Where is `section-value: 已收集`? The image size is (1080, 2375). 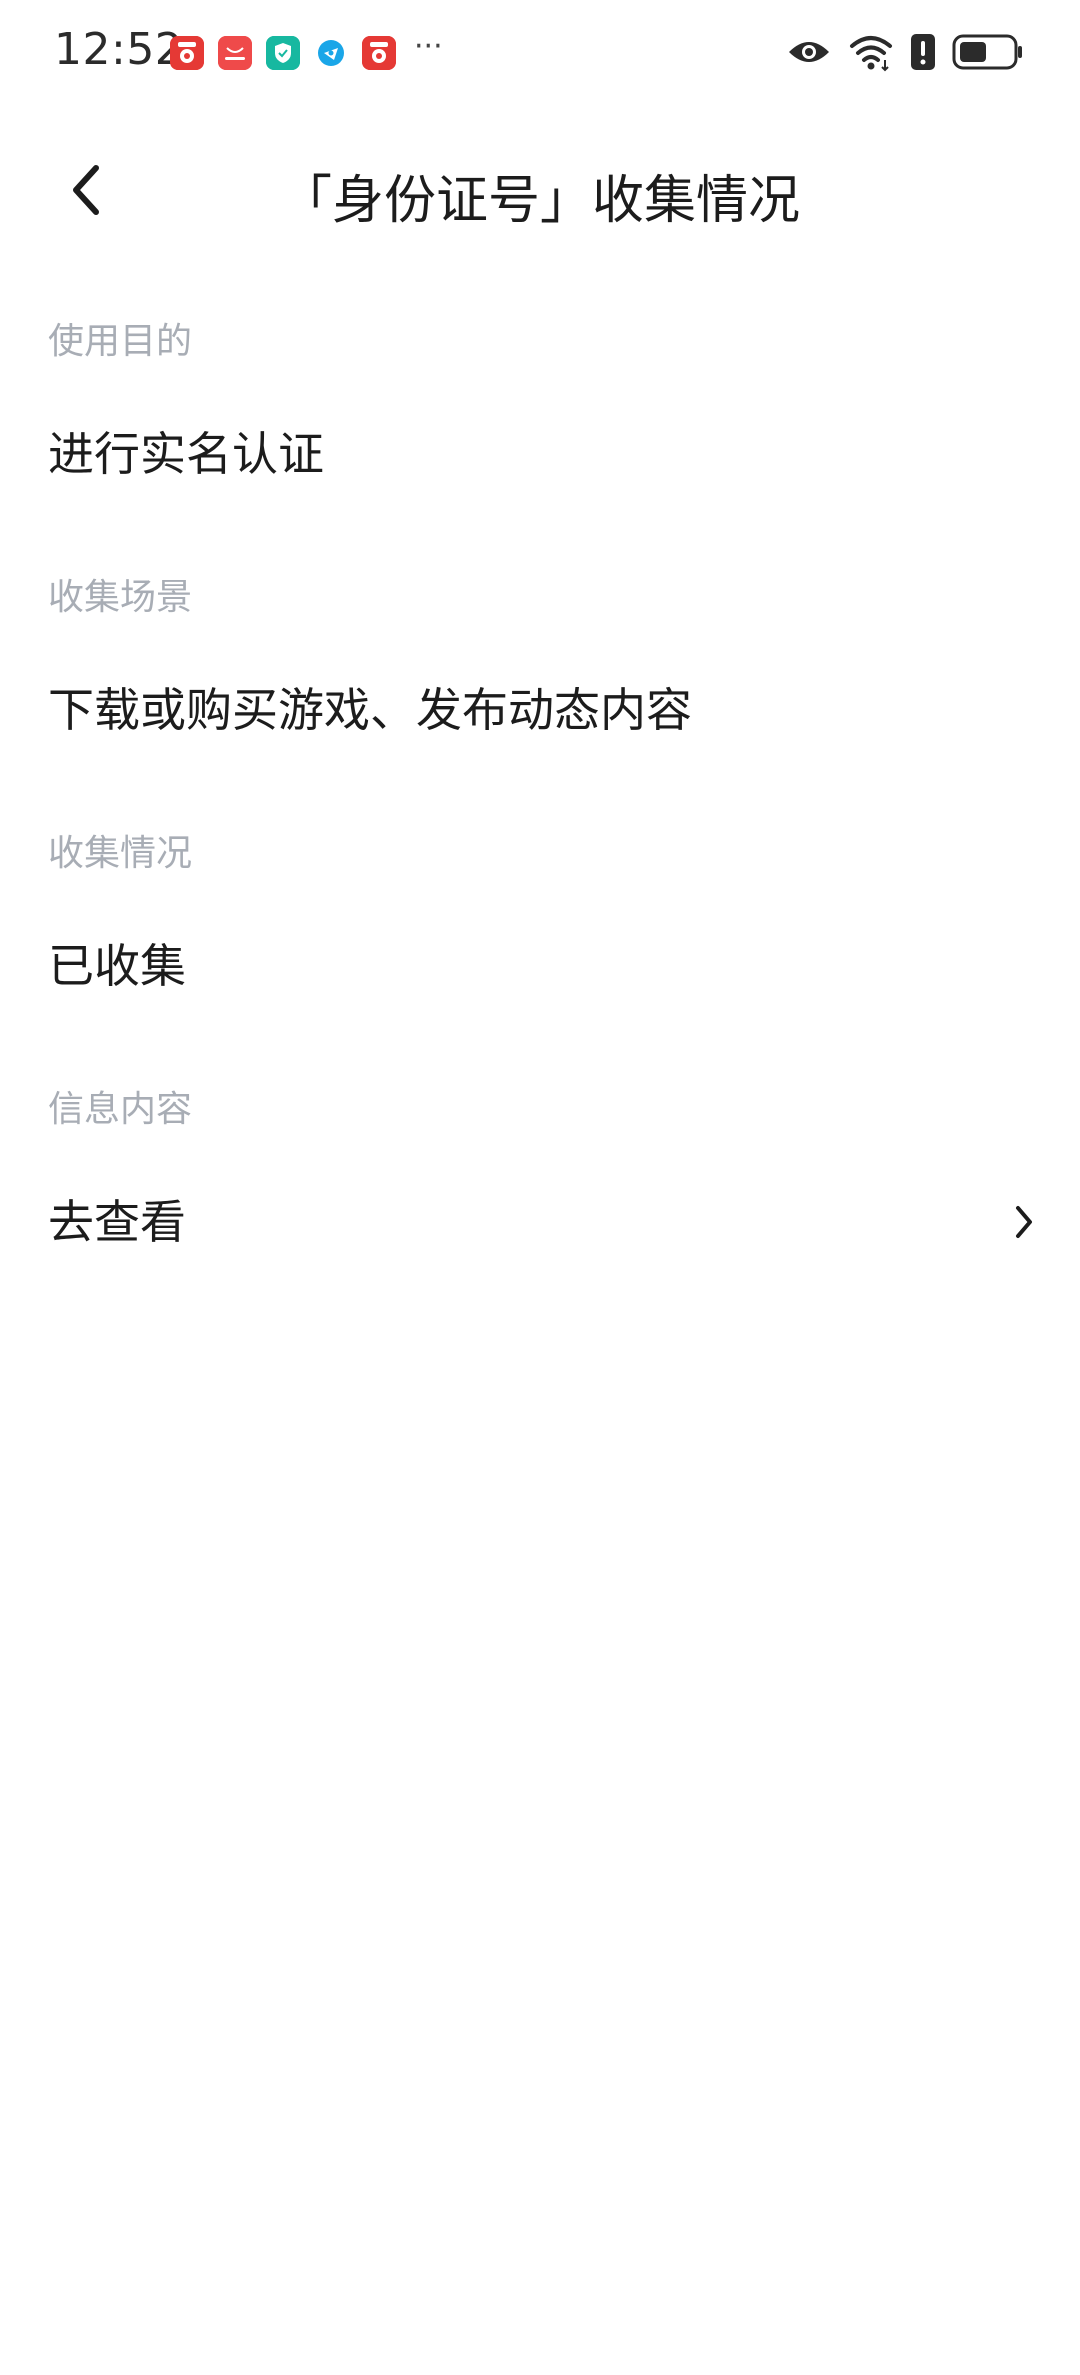 section-value: 已收集 is located at coordinates (117, 966).